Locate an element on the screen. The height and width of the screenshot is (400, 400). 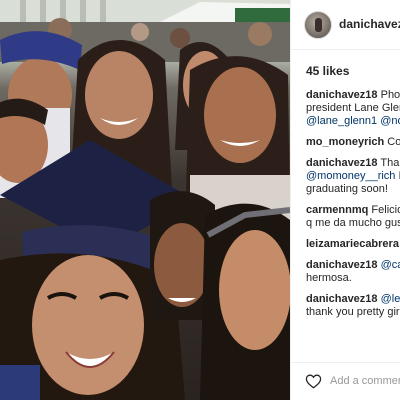
comment-line: @lane_glenn1 @nort is located at coordinates (353, 121).